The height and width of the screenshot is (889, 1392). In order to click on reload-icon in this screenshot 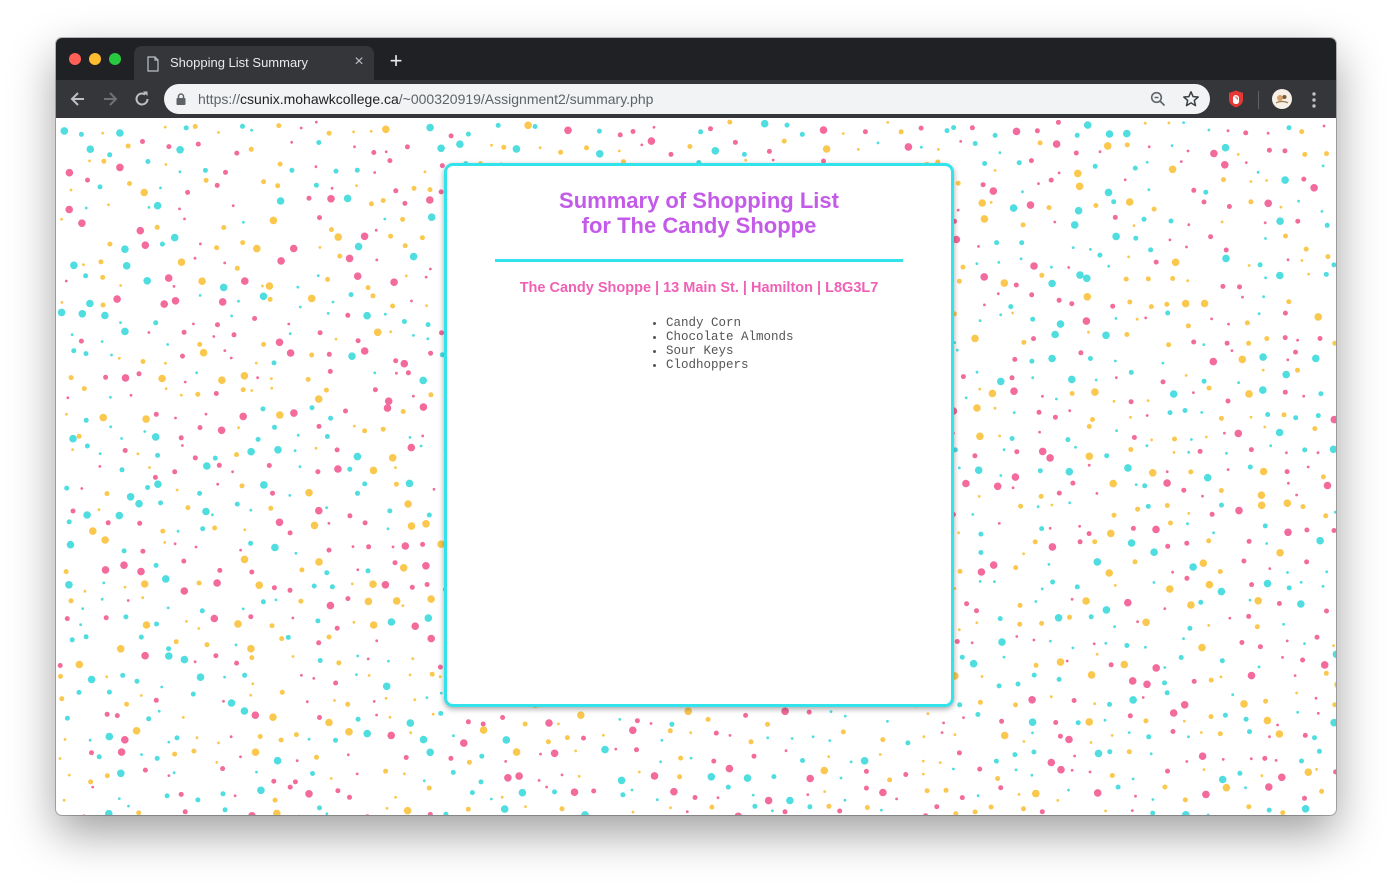, I will do `click(142, 99)`.